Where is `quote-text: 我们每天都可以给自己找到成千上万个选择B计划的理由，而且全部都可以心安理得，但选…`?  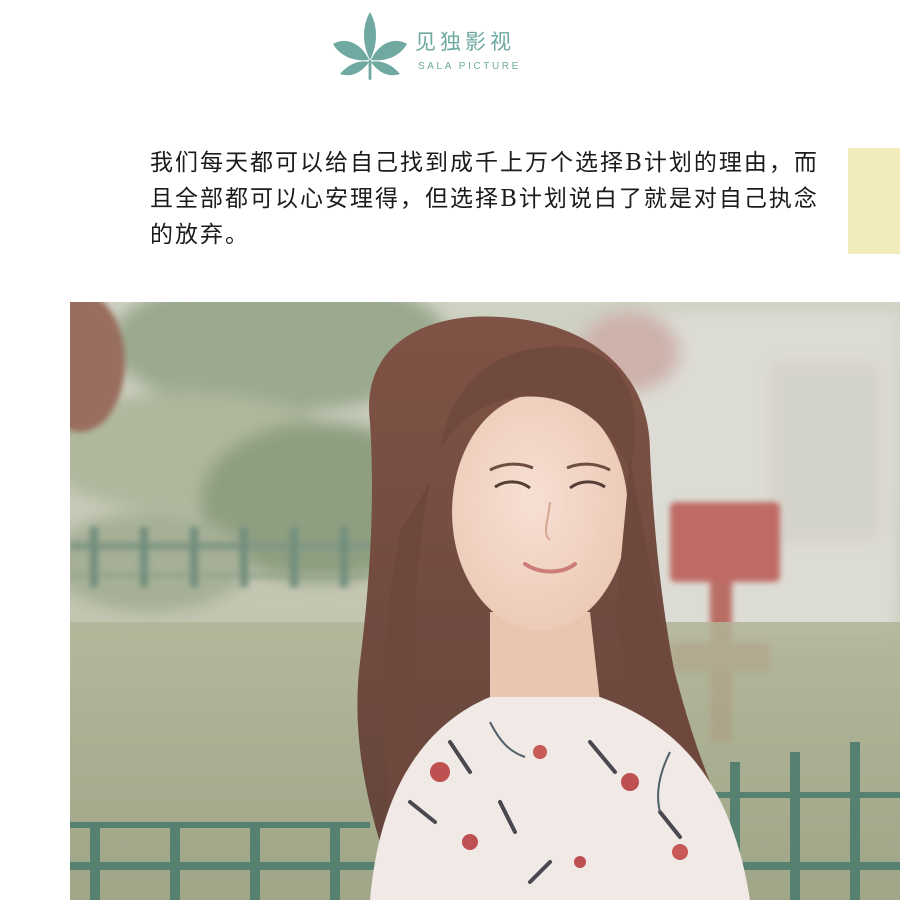
quote-text: 我们每天都可以给自己找到成千上万个选择B计划的理由，而且全部都可以心安理得，但选… is located at coordinates (484, 199).